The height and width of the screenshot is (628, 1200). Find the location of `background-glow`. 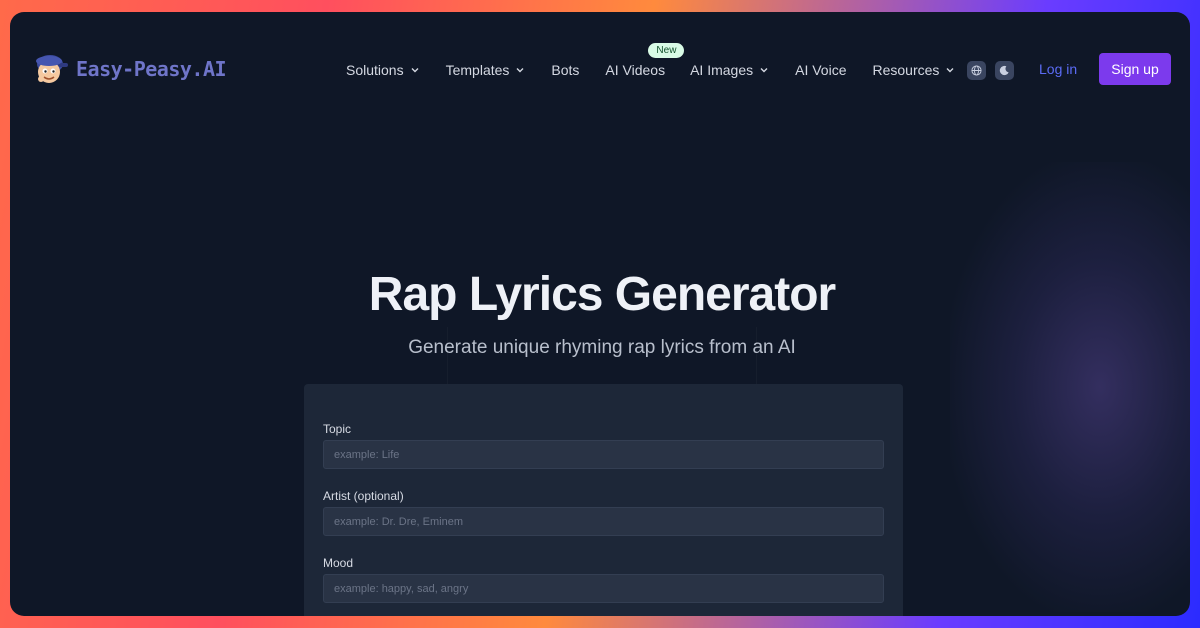

background-glow is located at coordinates (1070, 387).